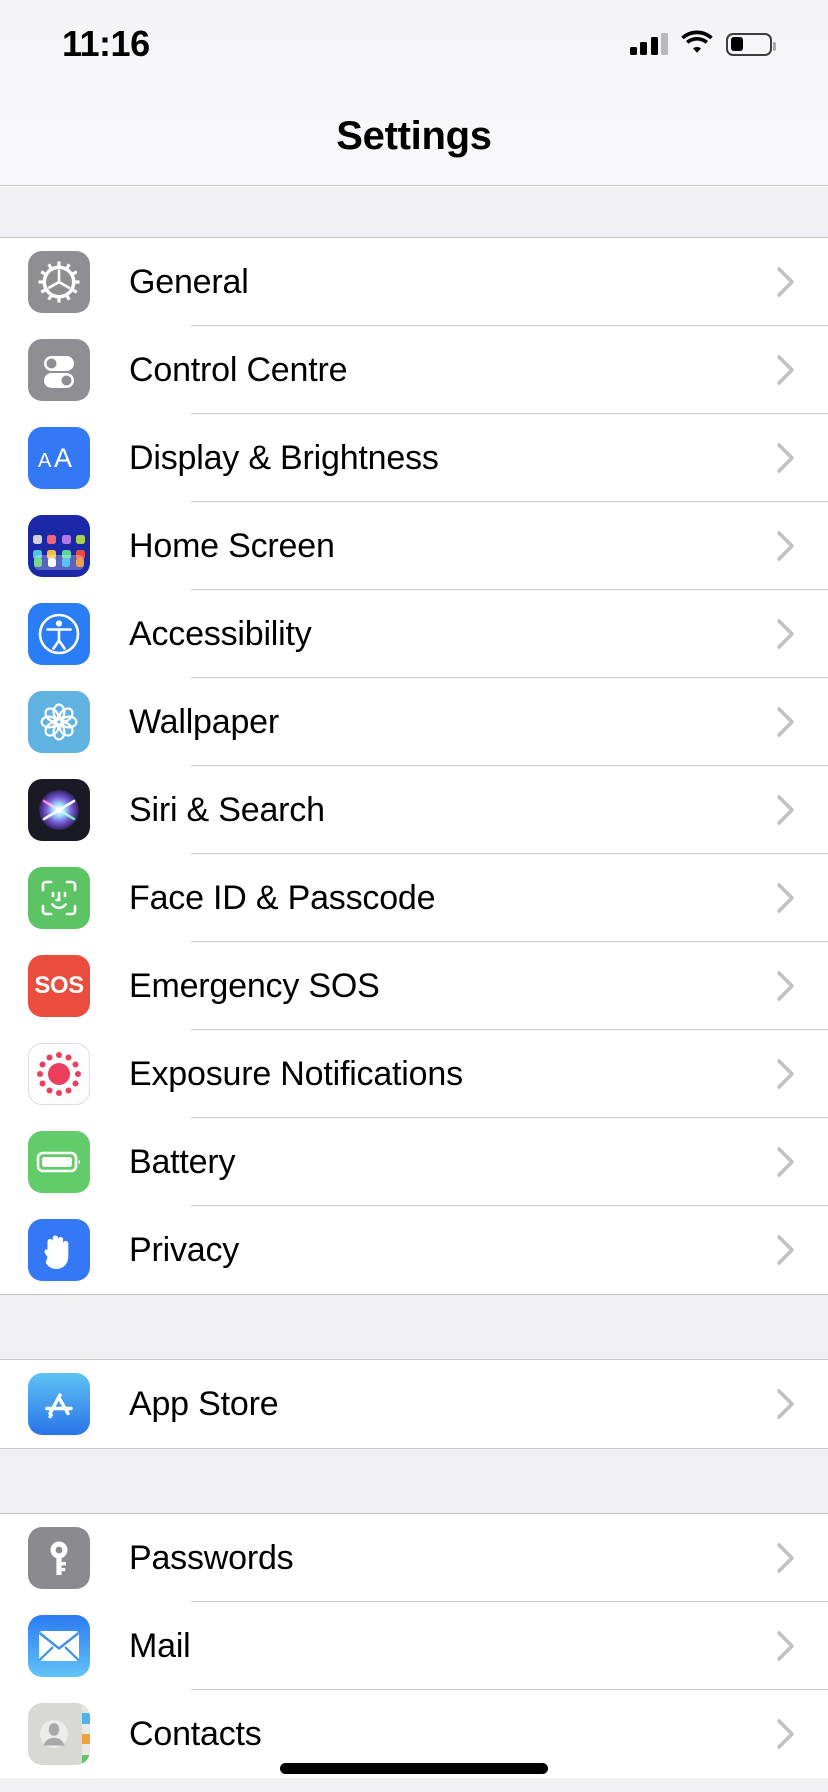 The image size is (828, 1792). Describe the element at coordinates (414, 1768) in the screenshot. I see `home-indicator-bar` at that location.